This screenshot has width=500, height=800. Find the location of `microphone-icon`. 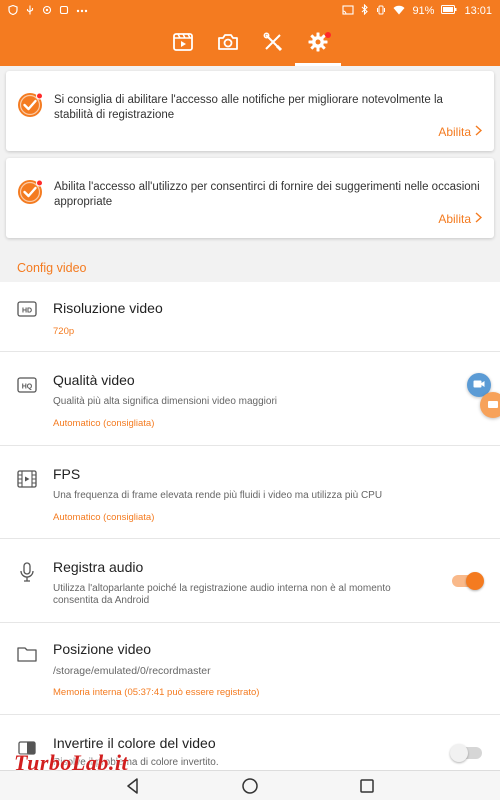

microphone-icon is located at coordinates (27, 572).